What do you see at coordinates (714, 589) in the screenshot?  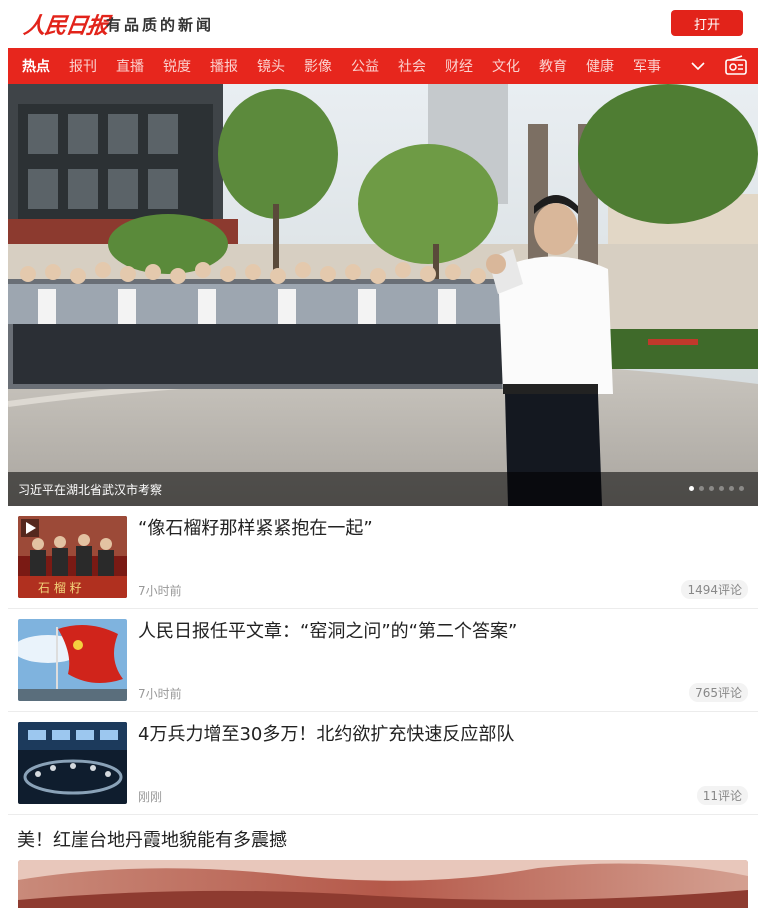 I see `comment-count: 1494评论` at bounding box center [714, 589].